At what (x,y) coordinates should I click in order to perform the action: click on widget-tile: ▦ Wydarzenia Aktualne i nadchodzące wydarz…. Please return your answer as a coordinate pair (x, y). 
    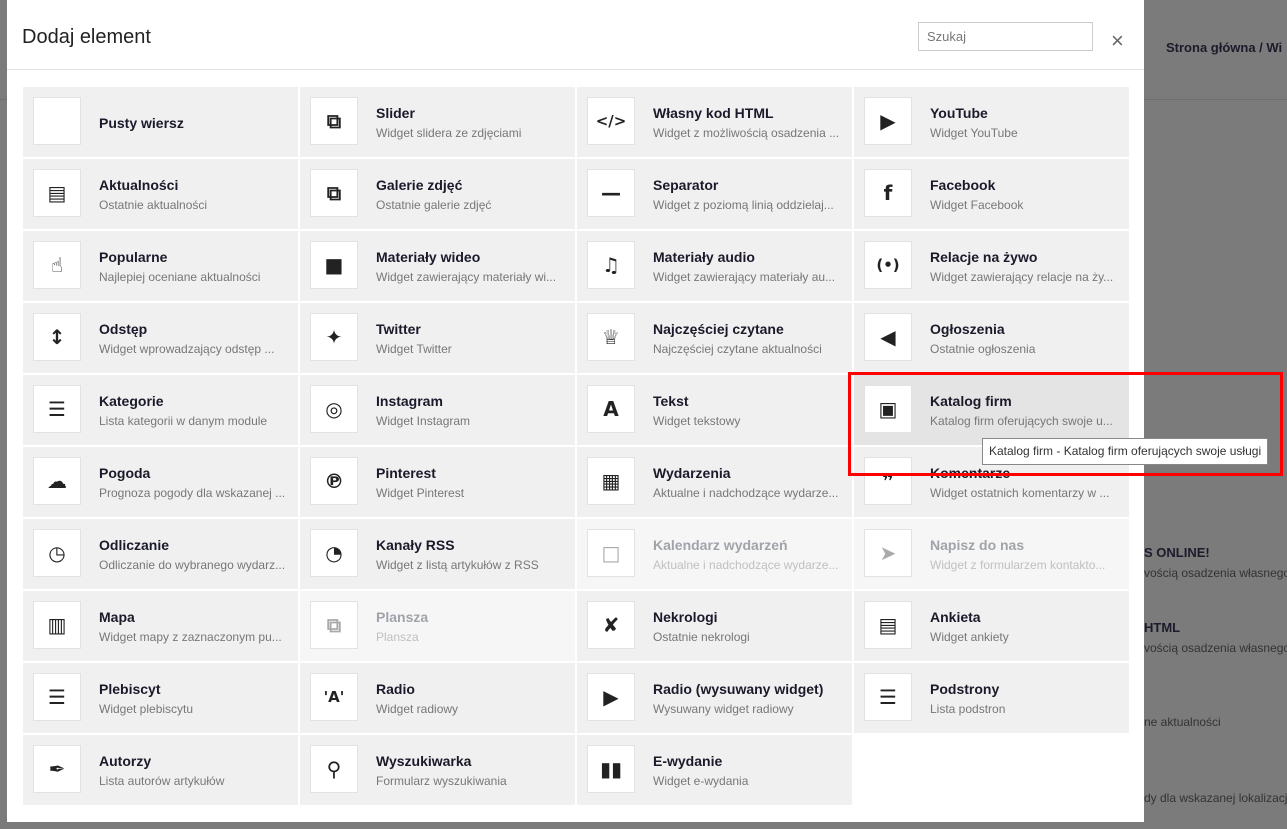
    Looking at the image, I should click on (714, 482).